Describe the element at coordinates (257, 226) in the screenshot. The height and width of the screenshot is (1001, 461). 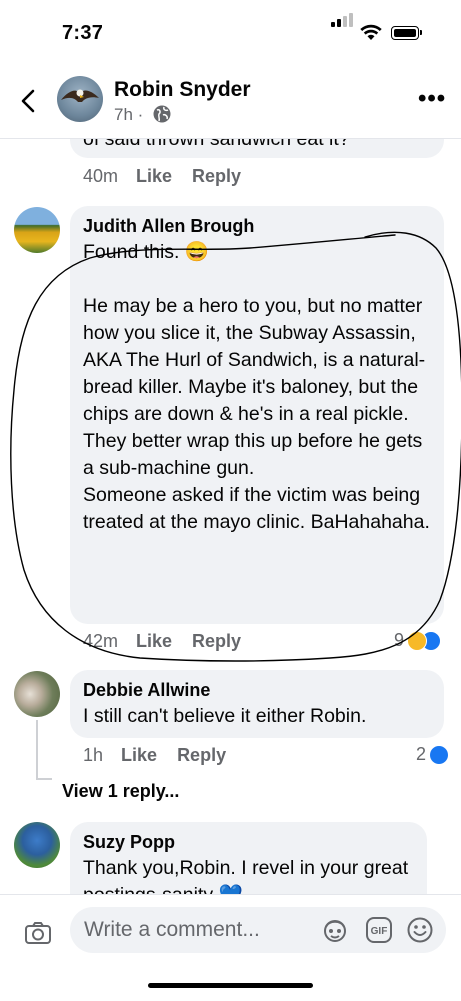
I see `comment-author: Judith Allen Brough` at that location.